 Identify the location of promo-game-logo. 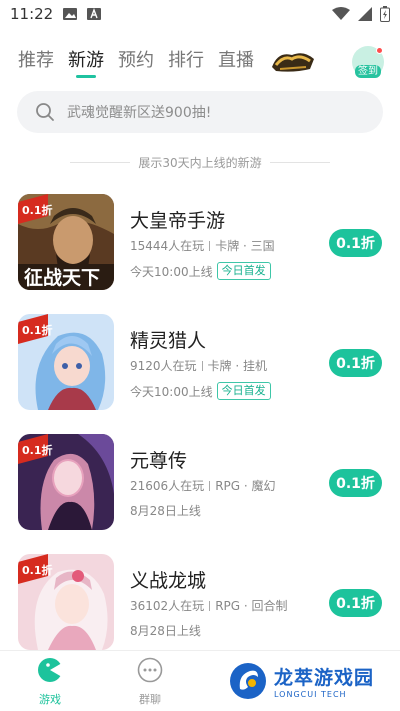
(293, 61).